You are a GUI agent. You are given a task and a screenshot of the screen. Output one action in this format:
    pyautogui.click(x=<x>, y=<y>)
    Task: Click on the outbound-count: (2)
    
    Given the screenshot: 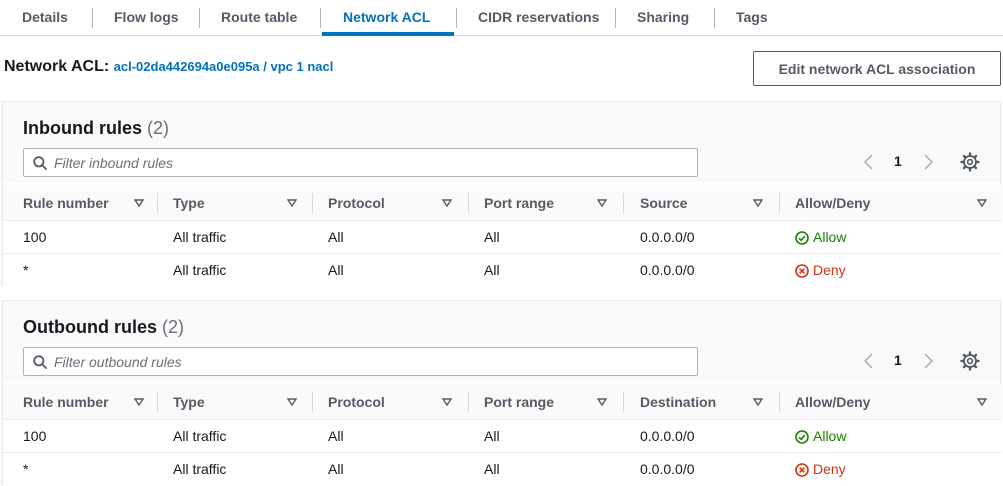 What is the action you would take?
    pyautogui.click(x=173, y=327)
    